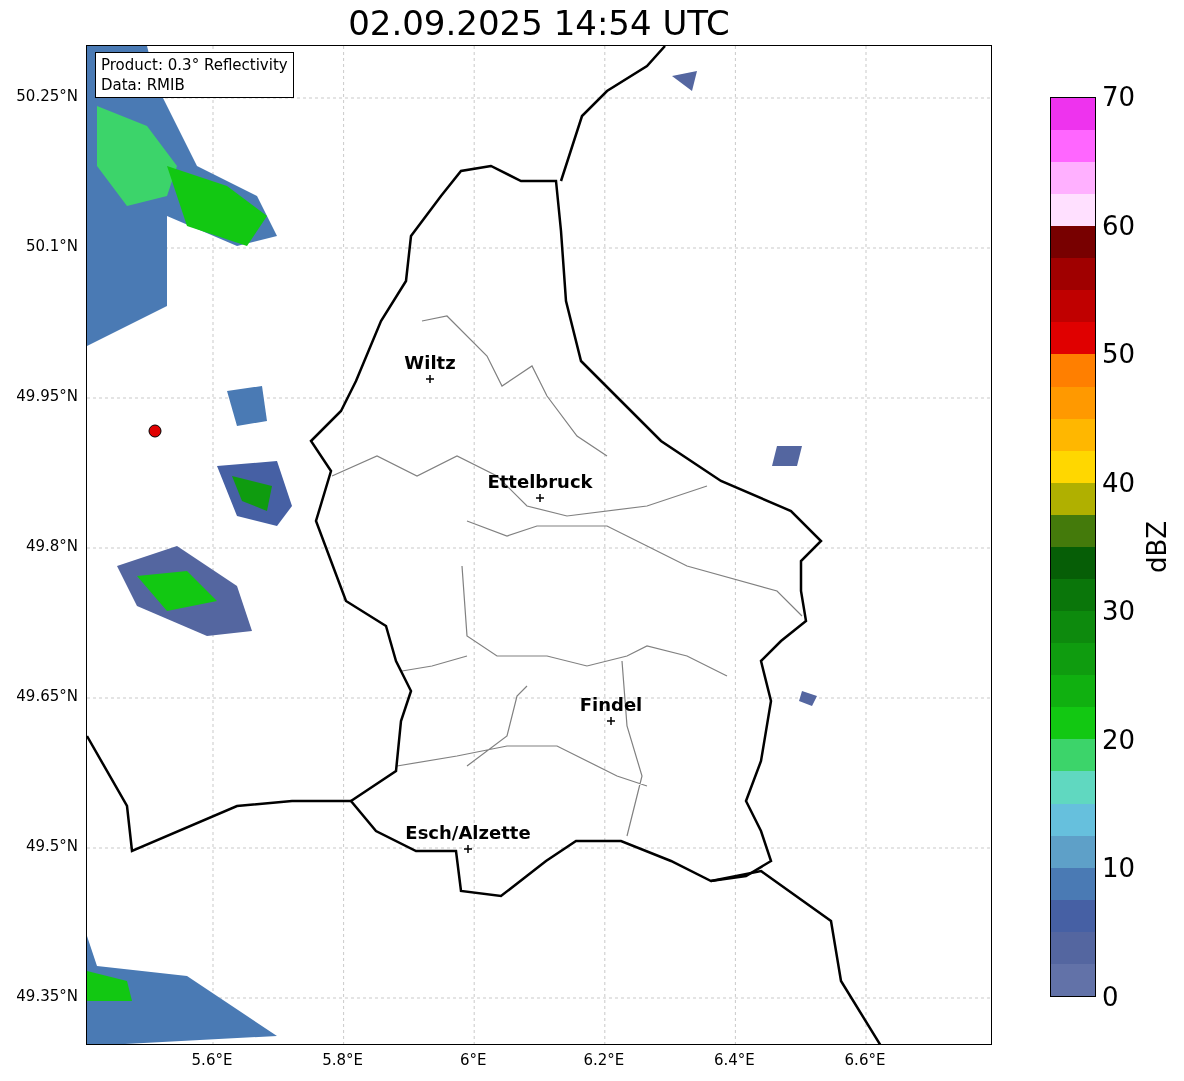 The image size is (1184, 1081). Describe the element at coordinates (1110, 997) in the screenshot. I see `colorbar-tick-label: 0` at that location.